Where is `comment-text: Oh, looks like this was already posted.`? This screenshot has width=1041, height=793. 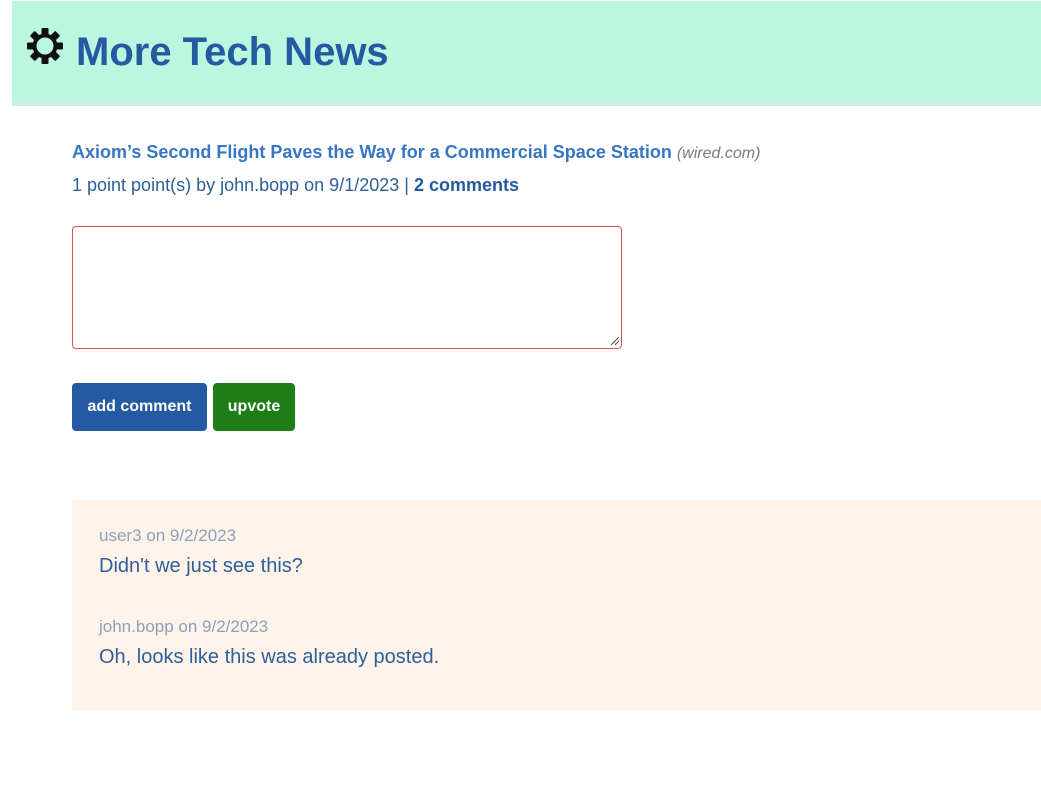
comment-text: Oh, looks like this was already posted. is located at coordinates (269, 657).